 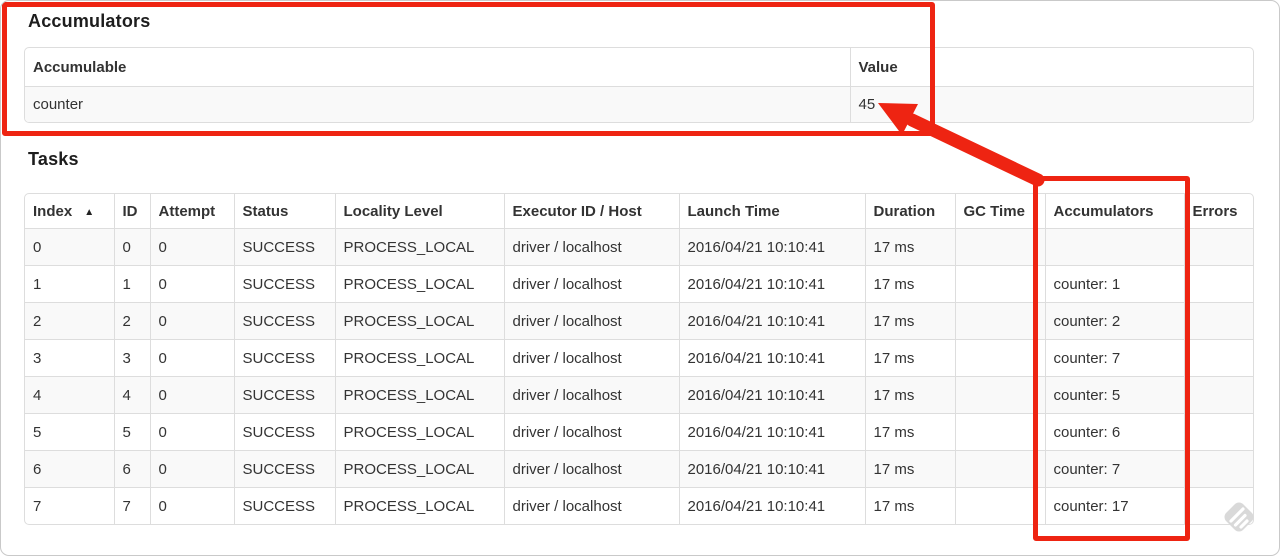 What do you see at coordinates (1114, 284) in the screenshot?
I see `cell-accumulators: counter: 1` at bounding box center [1114, 284].